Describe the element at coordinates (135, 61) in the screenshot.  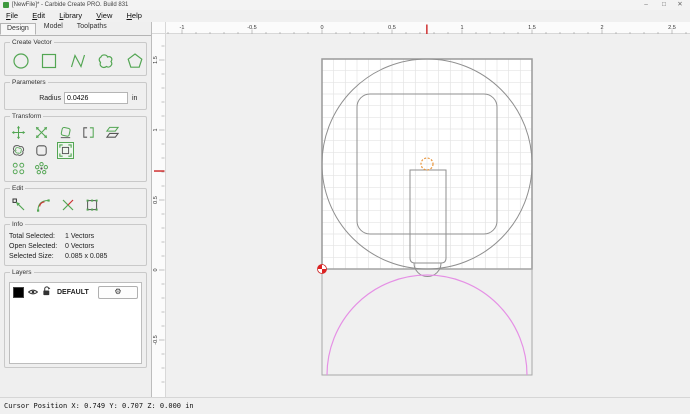
I see `polygon-tool-icon` at that location.